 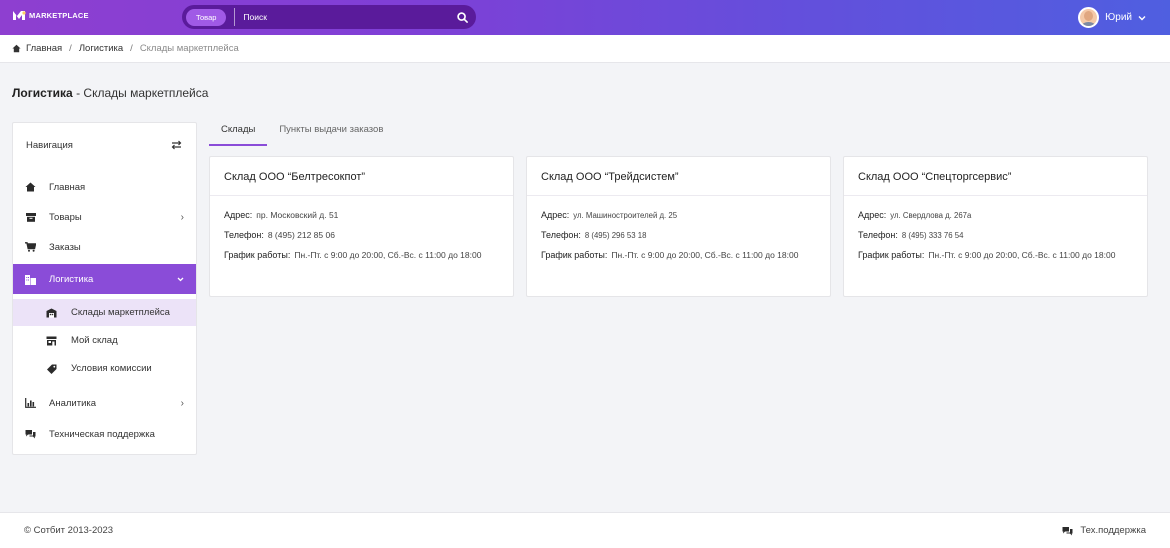 What do you see at coordinates (361, 235) in the screenshot?
I see `card-phone-row: Телефон: 8 (495) 212 85 06` at bounding box center [361, 235].